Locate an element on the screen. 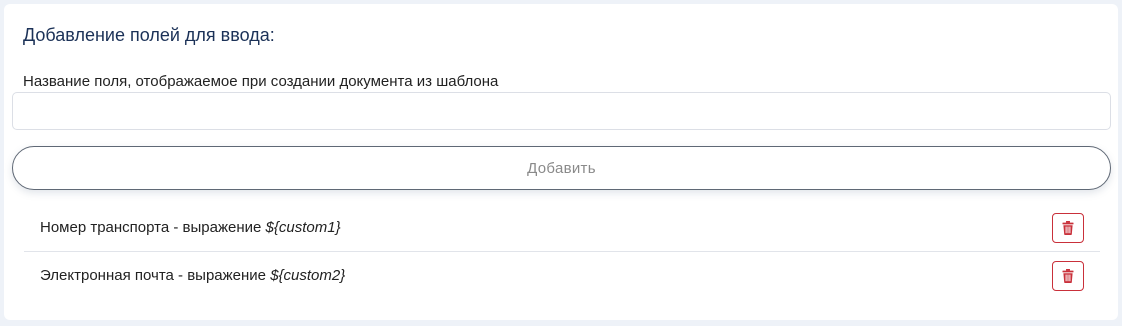  field-description: Номер транспорта - выражение ${custom1} is located at coordinates (190, 227).